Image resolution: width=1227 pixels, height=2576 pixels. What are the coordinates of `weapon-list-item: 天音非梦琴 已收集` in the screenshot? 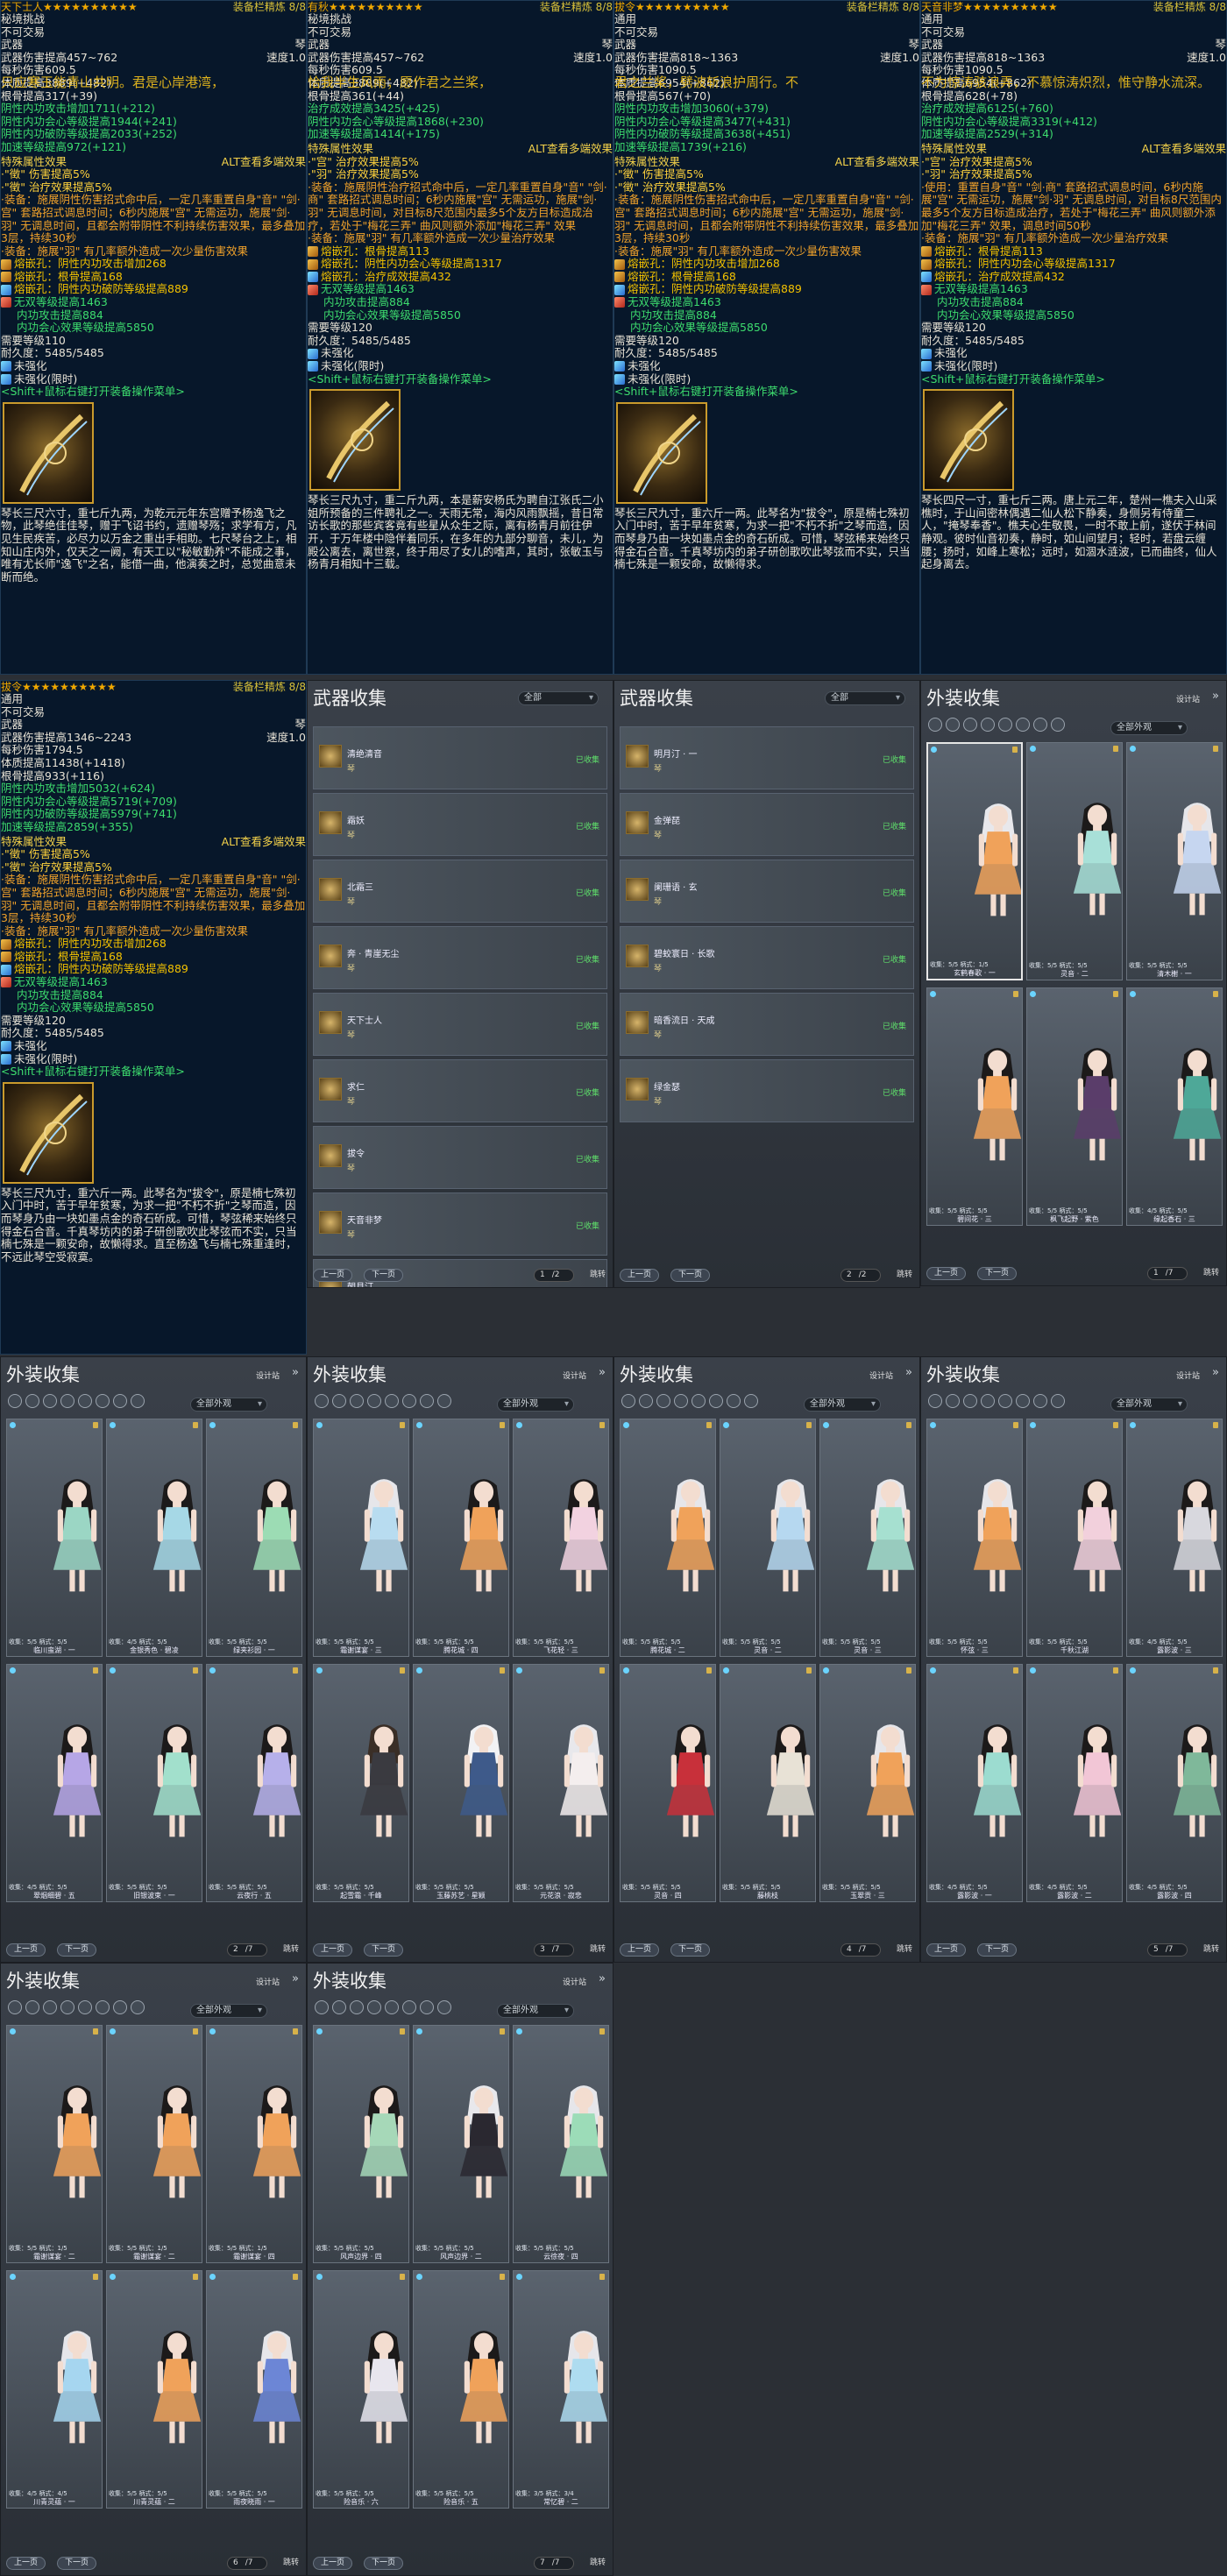 It's located at (460, 1224).